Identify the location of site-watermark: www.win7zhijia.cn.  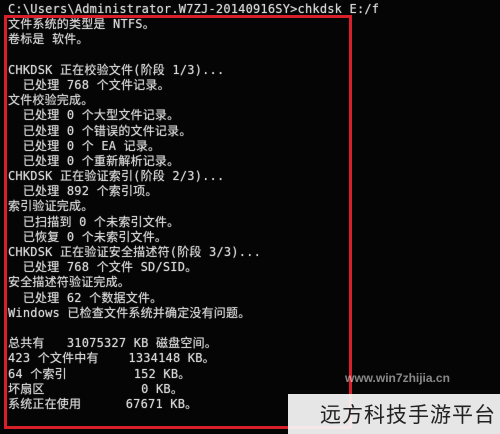
(397, 378).